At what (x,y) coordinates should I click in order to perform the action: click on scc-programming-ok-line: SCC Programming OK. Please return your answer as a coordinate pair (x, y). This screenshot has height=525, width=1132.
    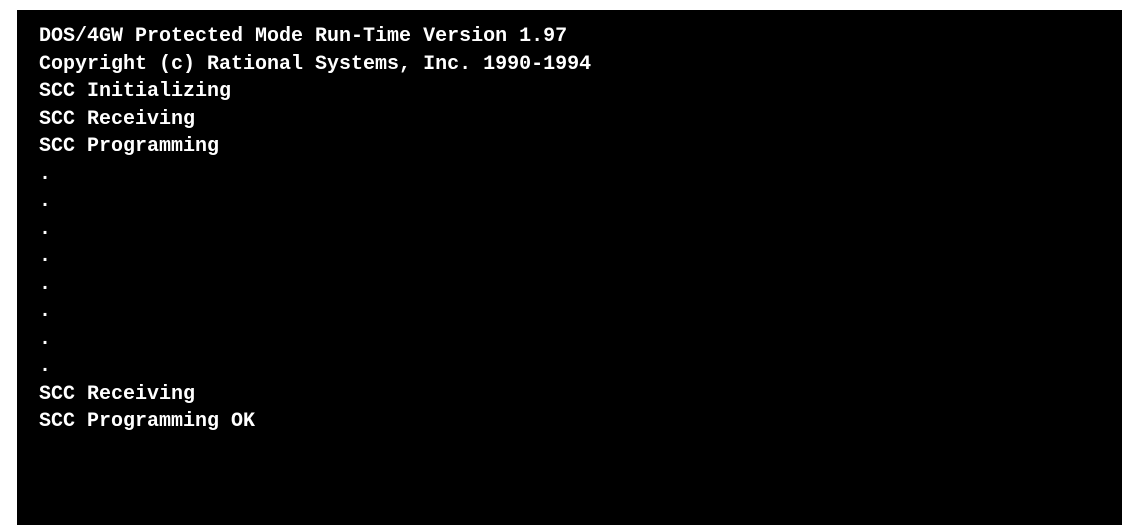
    Looking at the image, I should click on (147, 421).